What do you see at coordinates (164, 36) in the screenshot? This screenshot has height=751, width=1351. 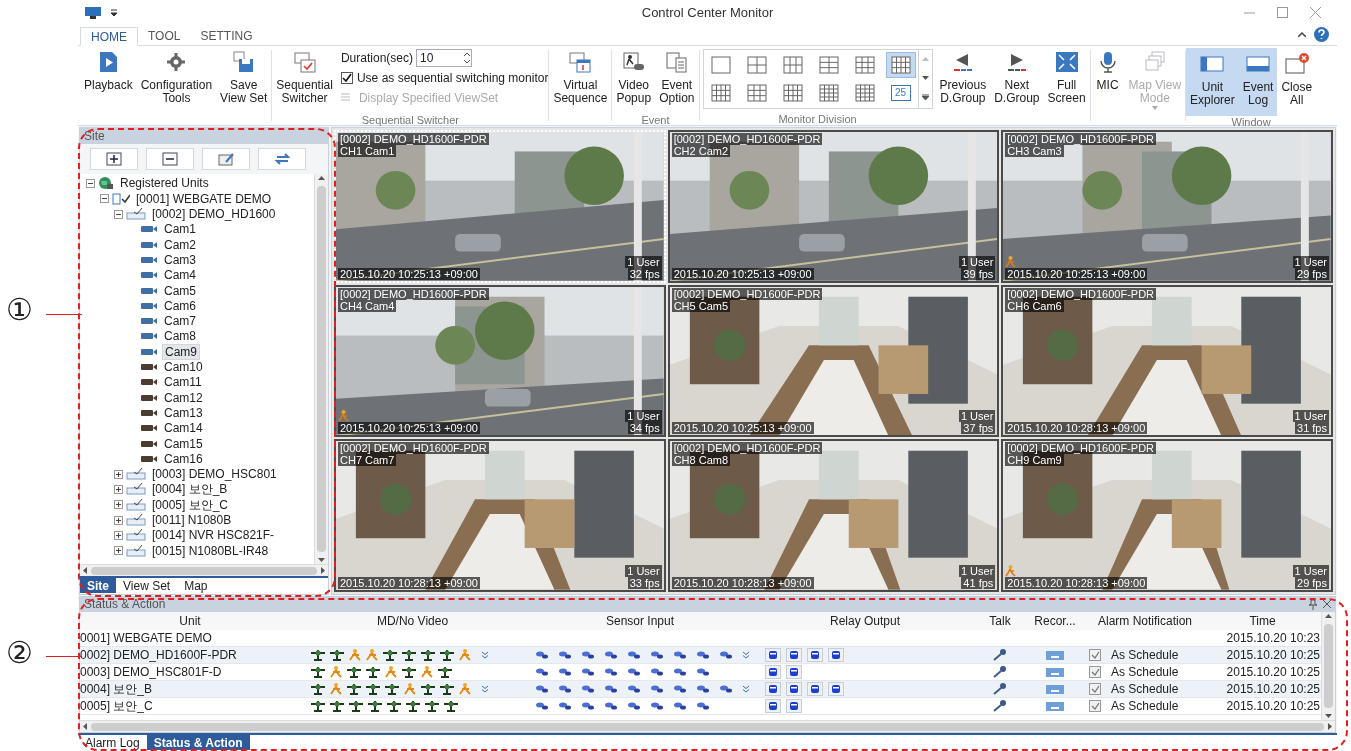 I see `ribbon-tab: TOOL` at bounding box center [164, 36].